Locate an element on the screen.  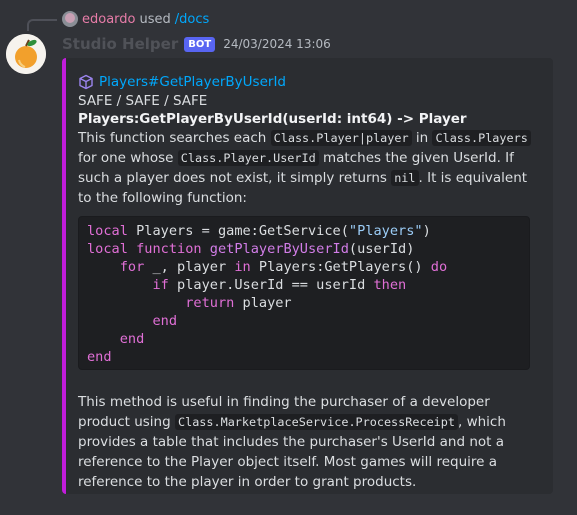
embed-author-text: Players#GetPlayerByUserId is located at coordinates (192, 82).